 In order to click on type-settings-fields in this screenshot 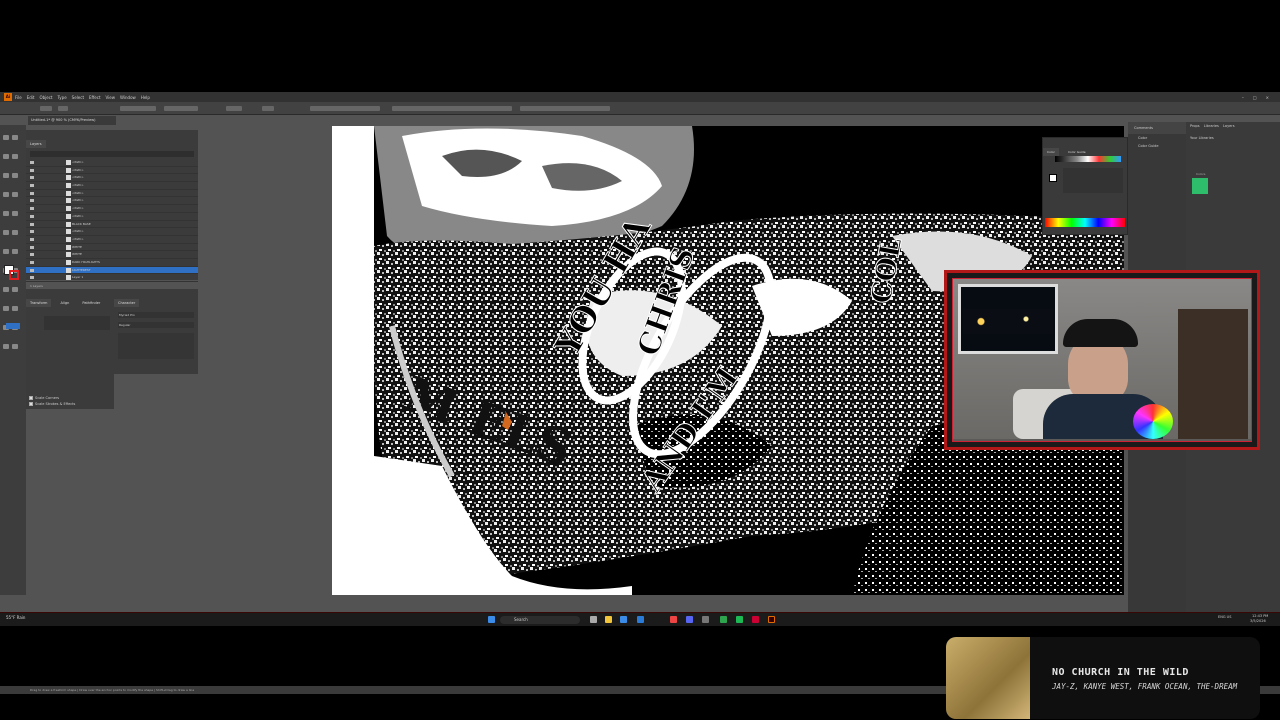, I will do `click(156, 346)`.